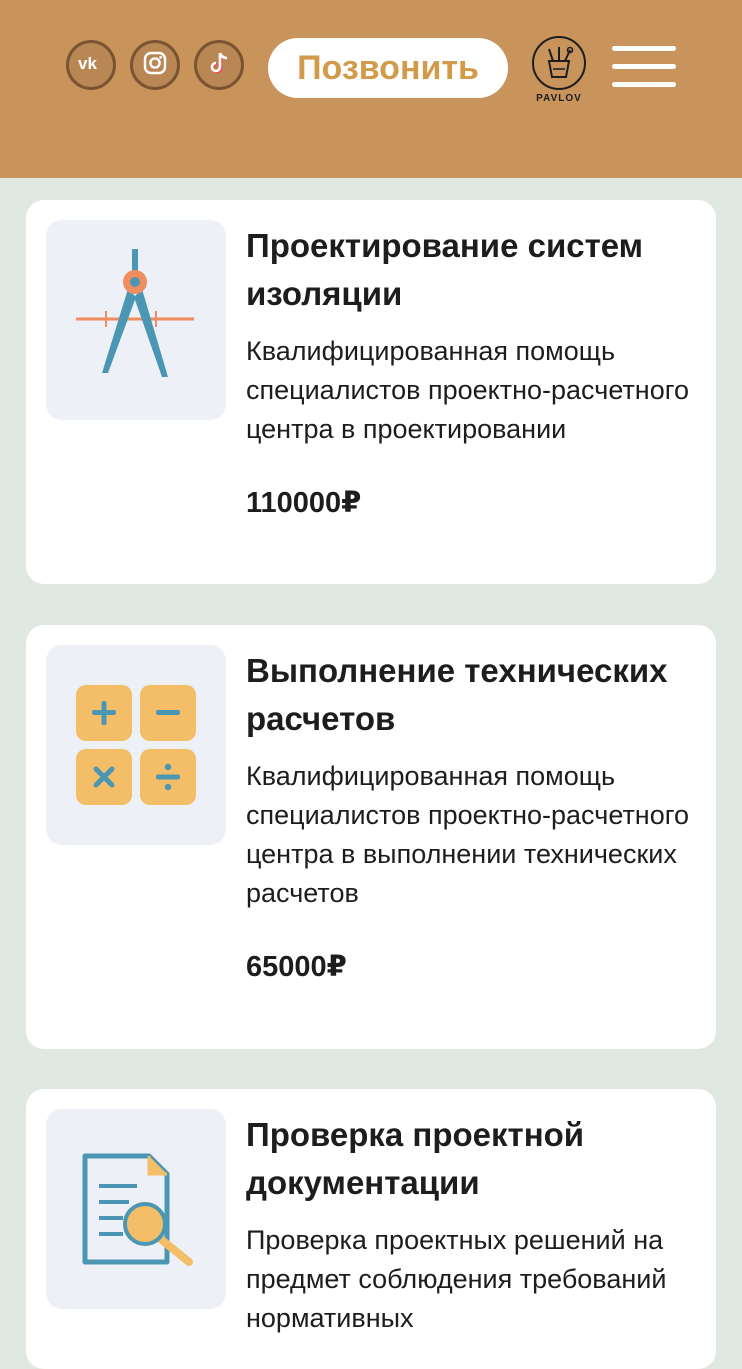  Describe the element at coordinates (87, 63) in the screenshot. I see `svg-text: vk` at that location.